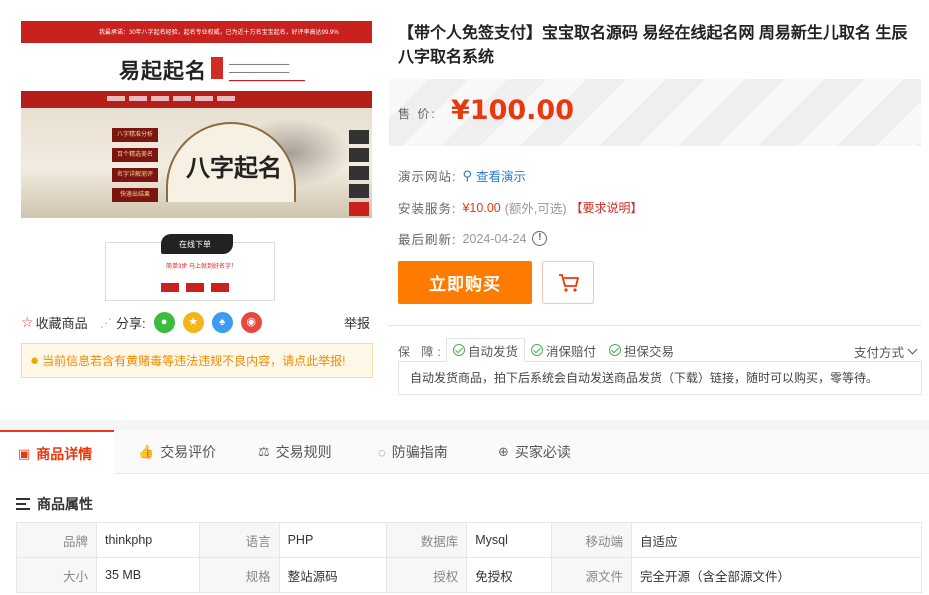 The image size is (929, 595). I want to click on payment-method-dropdown: 支付方式, so click(885, 351).